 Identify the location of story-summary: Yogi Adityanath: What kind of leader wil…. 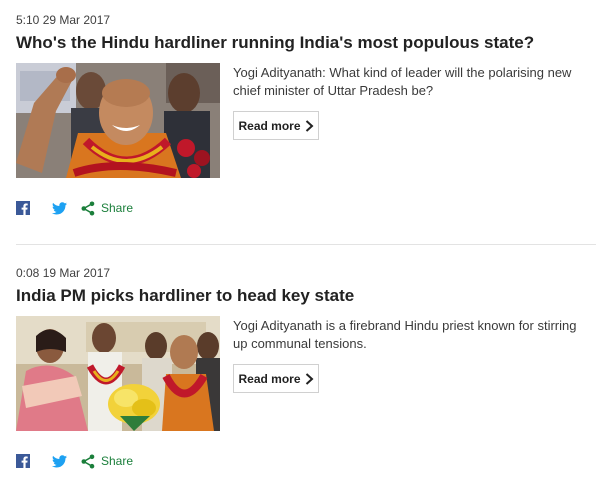
(402, 81).